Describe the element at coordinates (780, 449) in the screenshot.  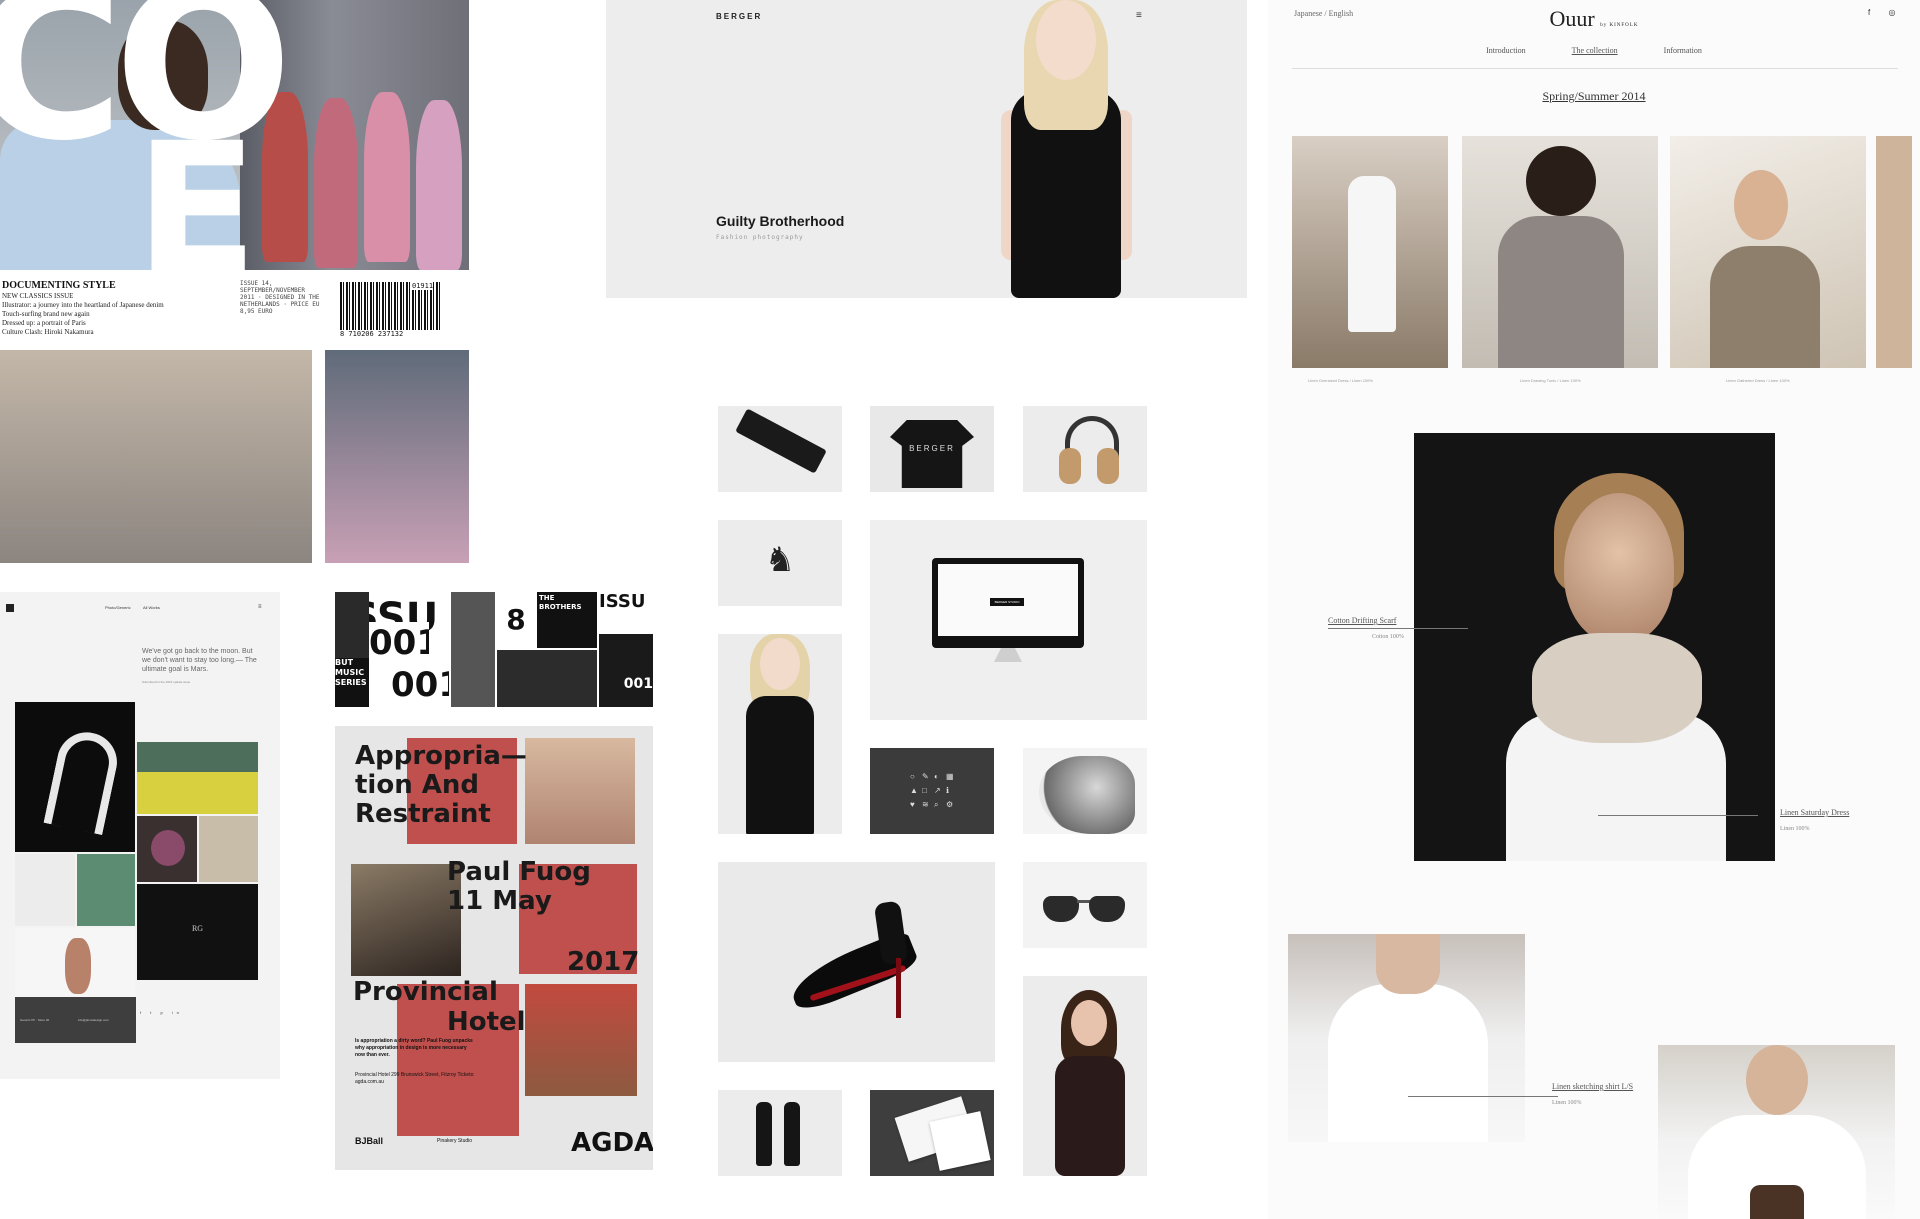
I see `tile-packaging` at that location.